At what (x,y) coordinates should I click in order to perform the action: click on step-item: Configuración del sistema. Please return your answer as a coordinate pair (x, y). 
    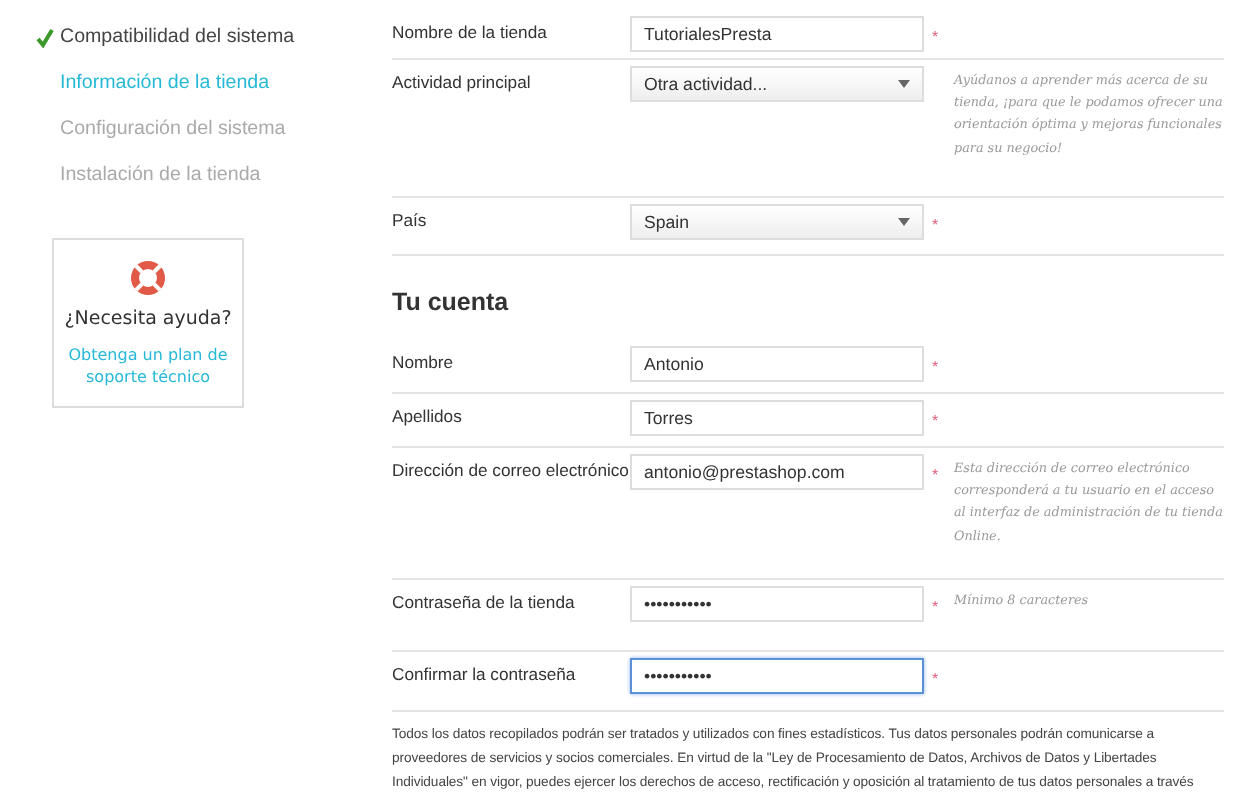
    Looking at the image, I should click on (173, 129).